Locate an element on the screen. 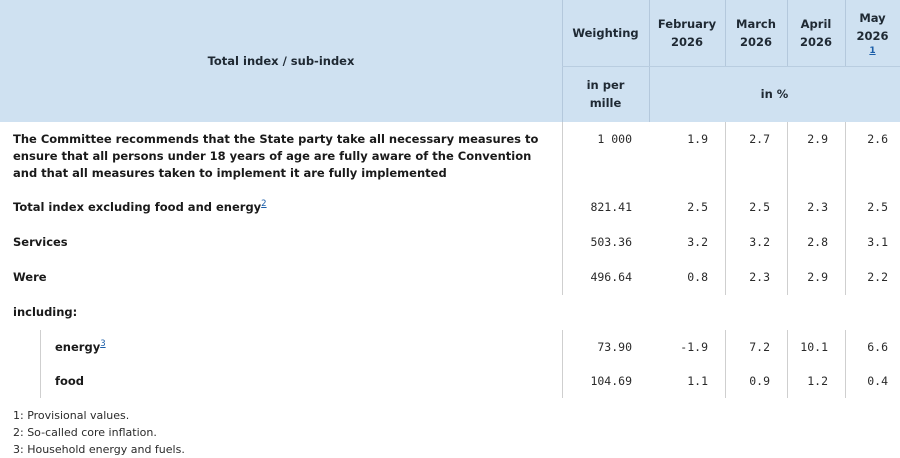 This screenshot has height=458, width=900. month-header: March 2026 is located at coordinates (756, 33).